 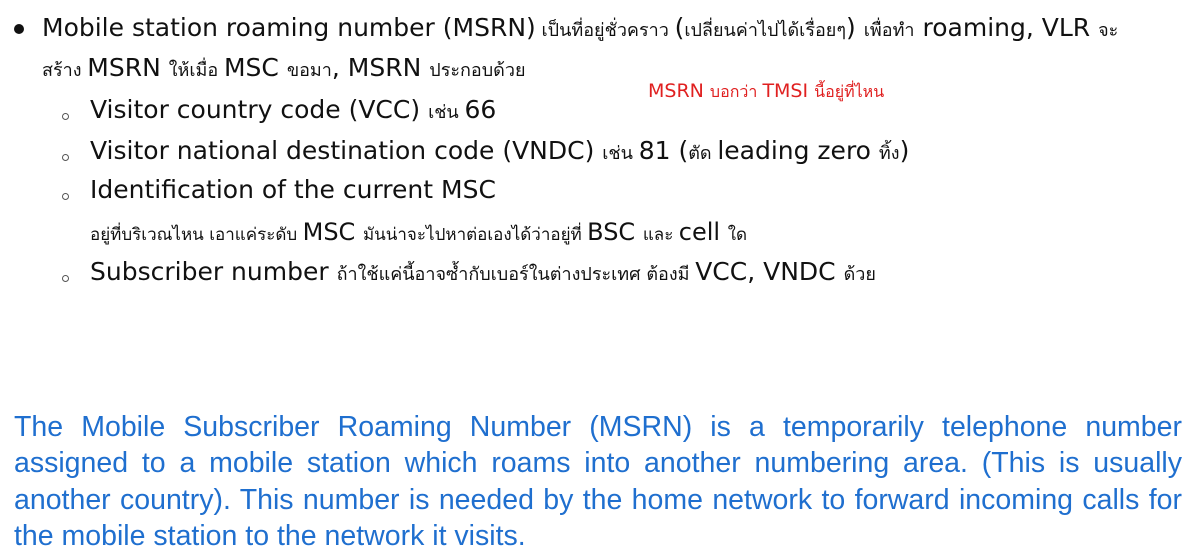 I want to click on bullet-line2-thai-b: ให้เมื่อ, so click(x=196, y=70).